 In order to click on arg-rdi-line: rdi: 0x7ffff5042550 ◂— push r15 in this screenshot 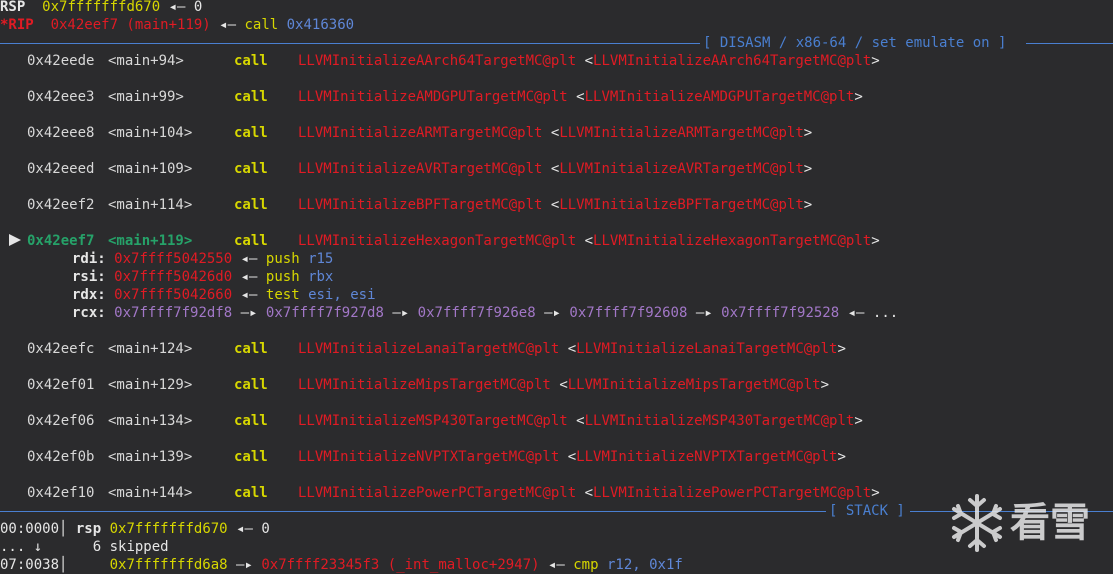, I will do `click(202, 259)`.